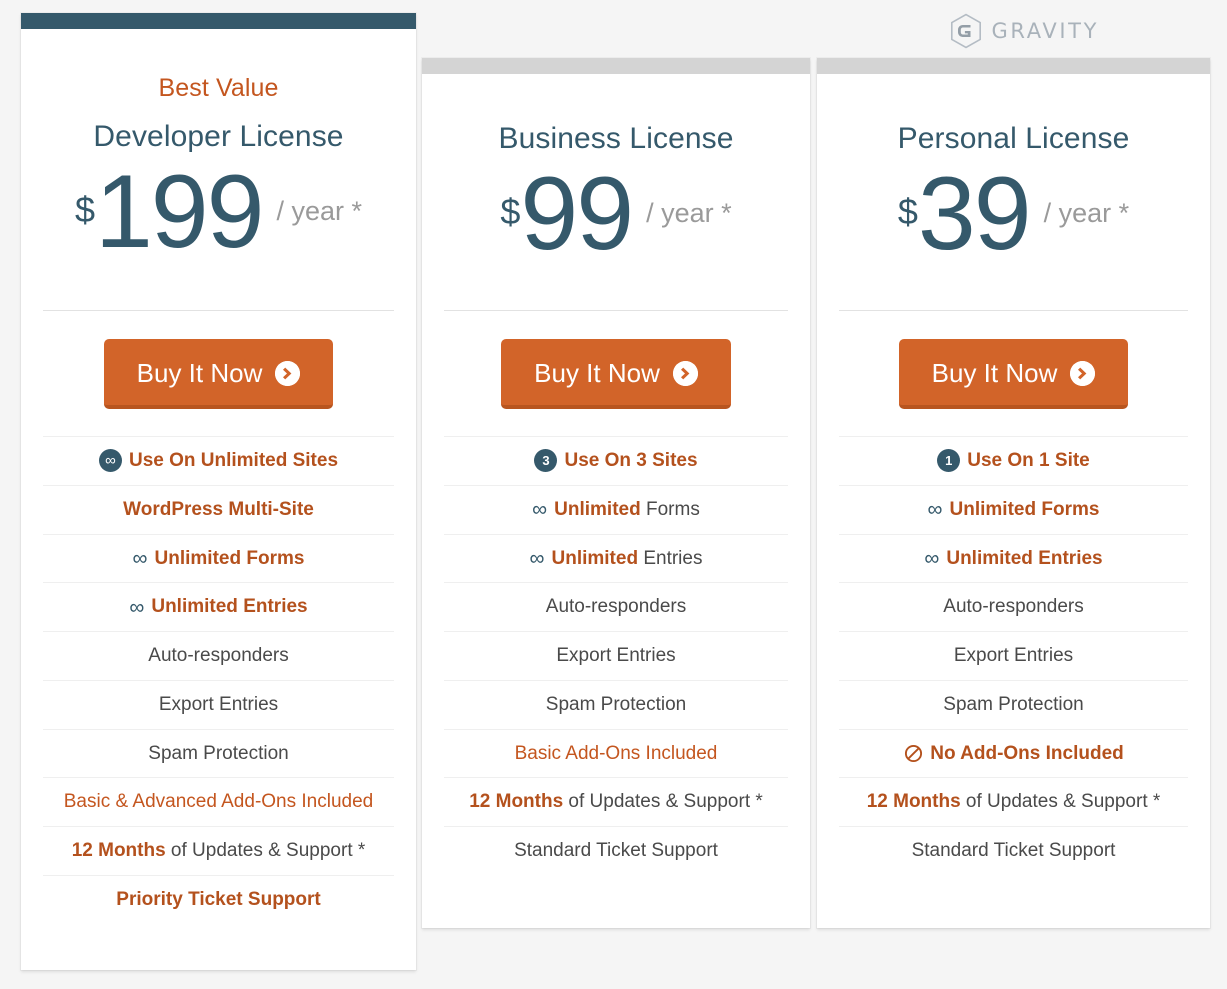  Describe the element at coordinates (546, 461) in the screenshot. I see `count-3-badge-icon: 3` at that location.